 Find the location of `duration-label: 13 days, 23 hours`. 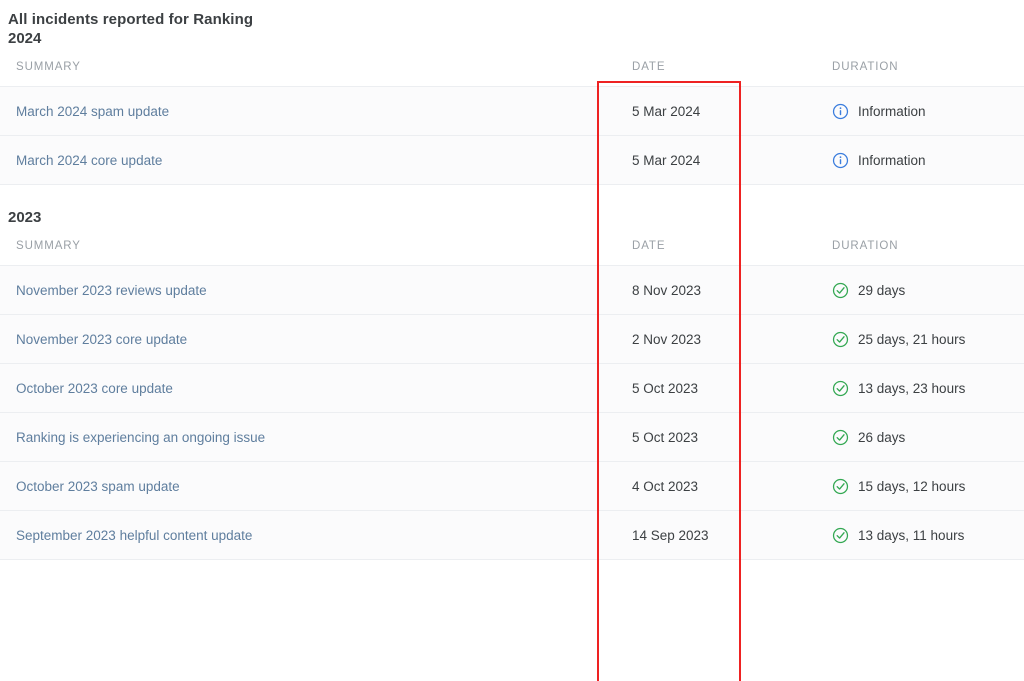

duration-label: 13 days, 23 hours is located at coordinates (912, 388).